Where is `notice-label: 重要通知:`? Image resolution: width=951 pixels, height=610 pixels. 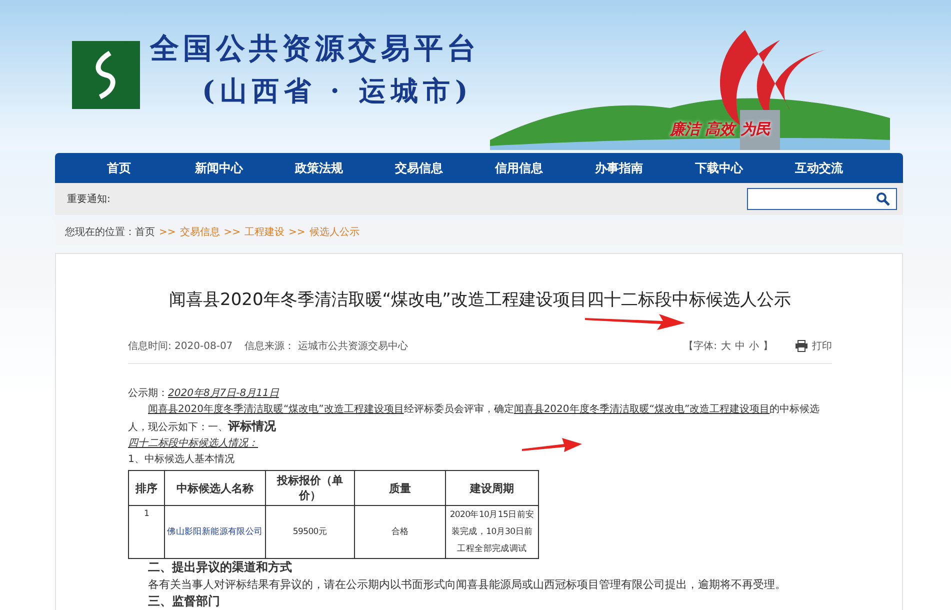 notice-label: 重要通知: is located at coordinates (88, 199).